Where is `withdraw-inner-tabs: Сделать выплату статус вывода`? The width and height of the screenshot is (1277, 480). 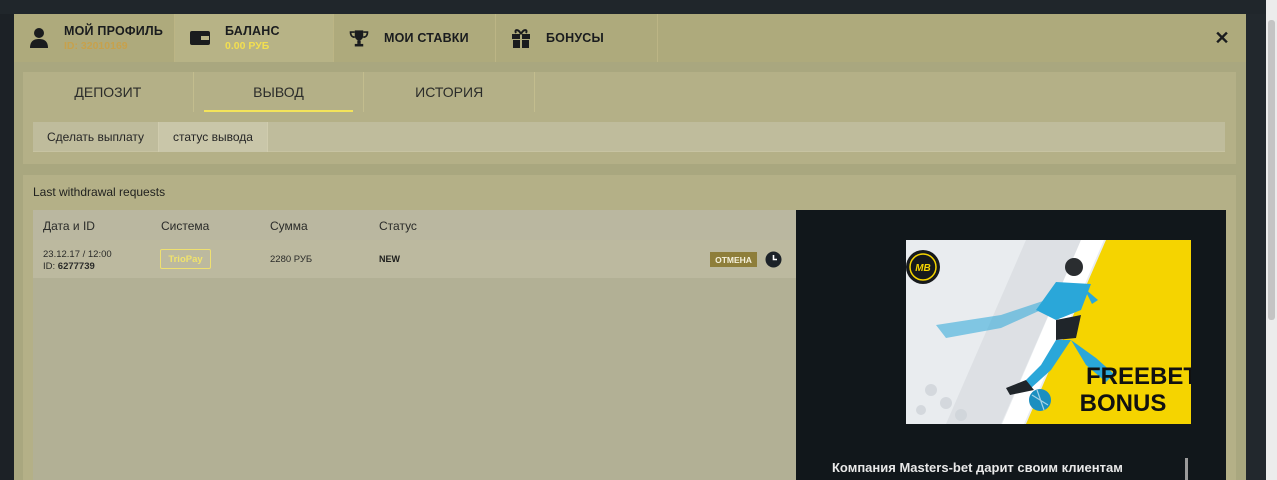
withdraw-inner-tabs: Сделать выплату статус вывода is located at coordinates (629, 137).